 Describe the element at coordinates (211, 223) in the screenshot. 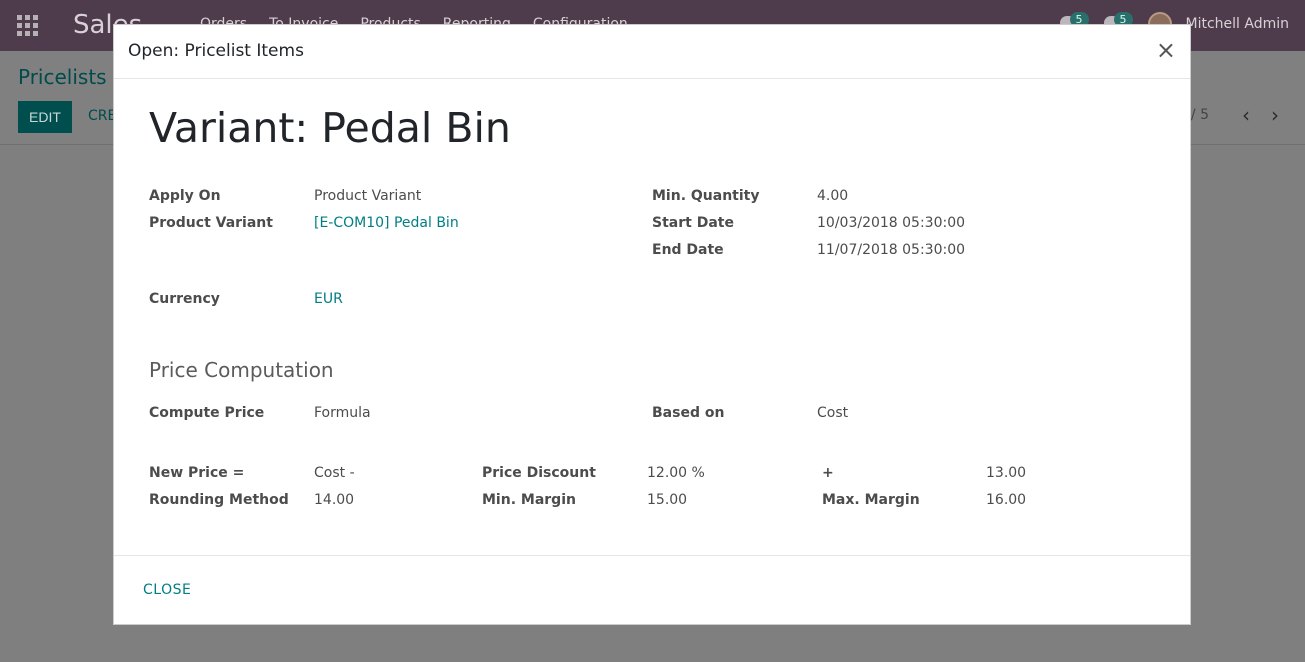

I see `product-variant-label: Product Variant` at that location.